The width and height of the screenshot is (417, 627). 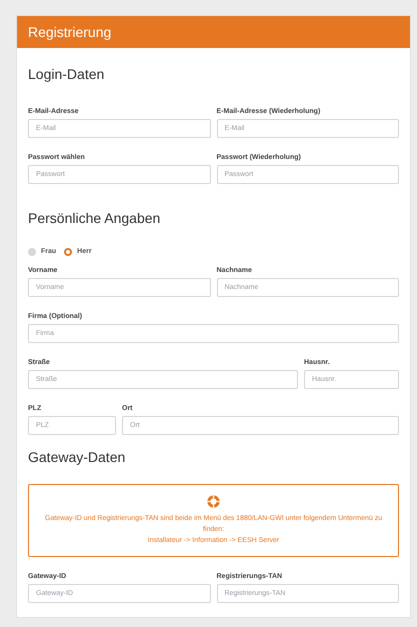 What do you see at coordinates (70, 32) in the screenshot?
I see `header-title: Registrierung` at bounding box center [70, 32].